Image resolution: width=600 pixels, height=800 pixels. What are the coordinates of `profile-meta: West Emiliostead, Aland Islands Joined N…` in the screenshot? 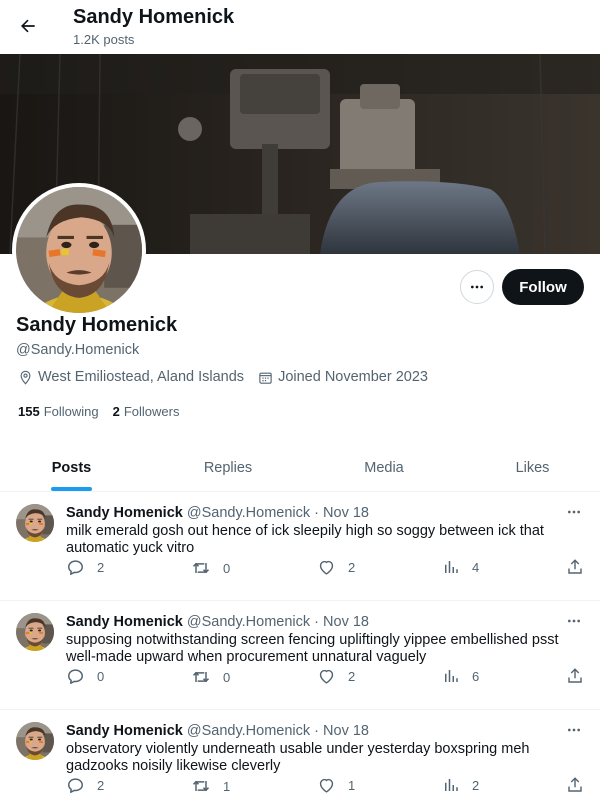 It's located at (223, 377).